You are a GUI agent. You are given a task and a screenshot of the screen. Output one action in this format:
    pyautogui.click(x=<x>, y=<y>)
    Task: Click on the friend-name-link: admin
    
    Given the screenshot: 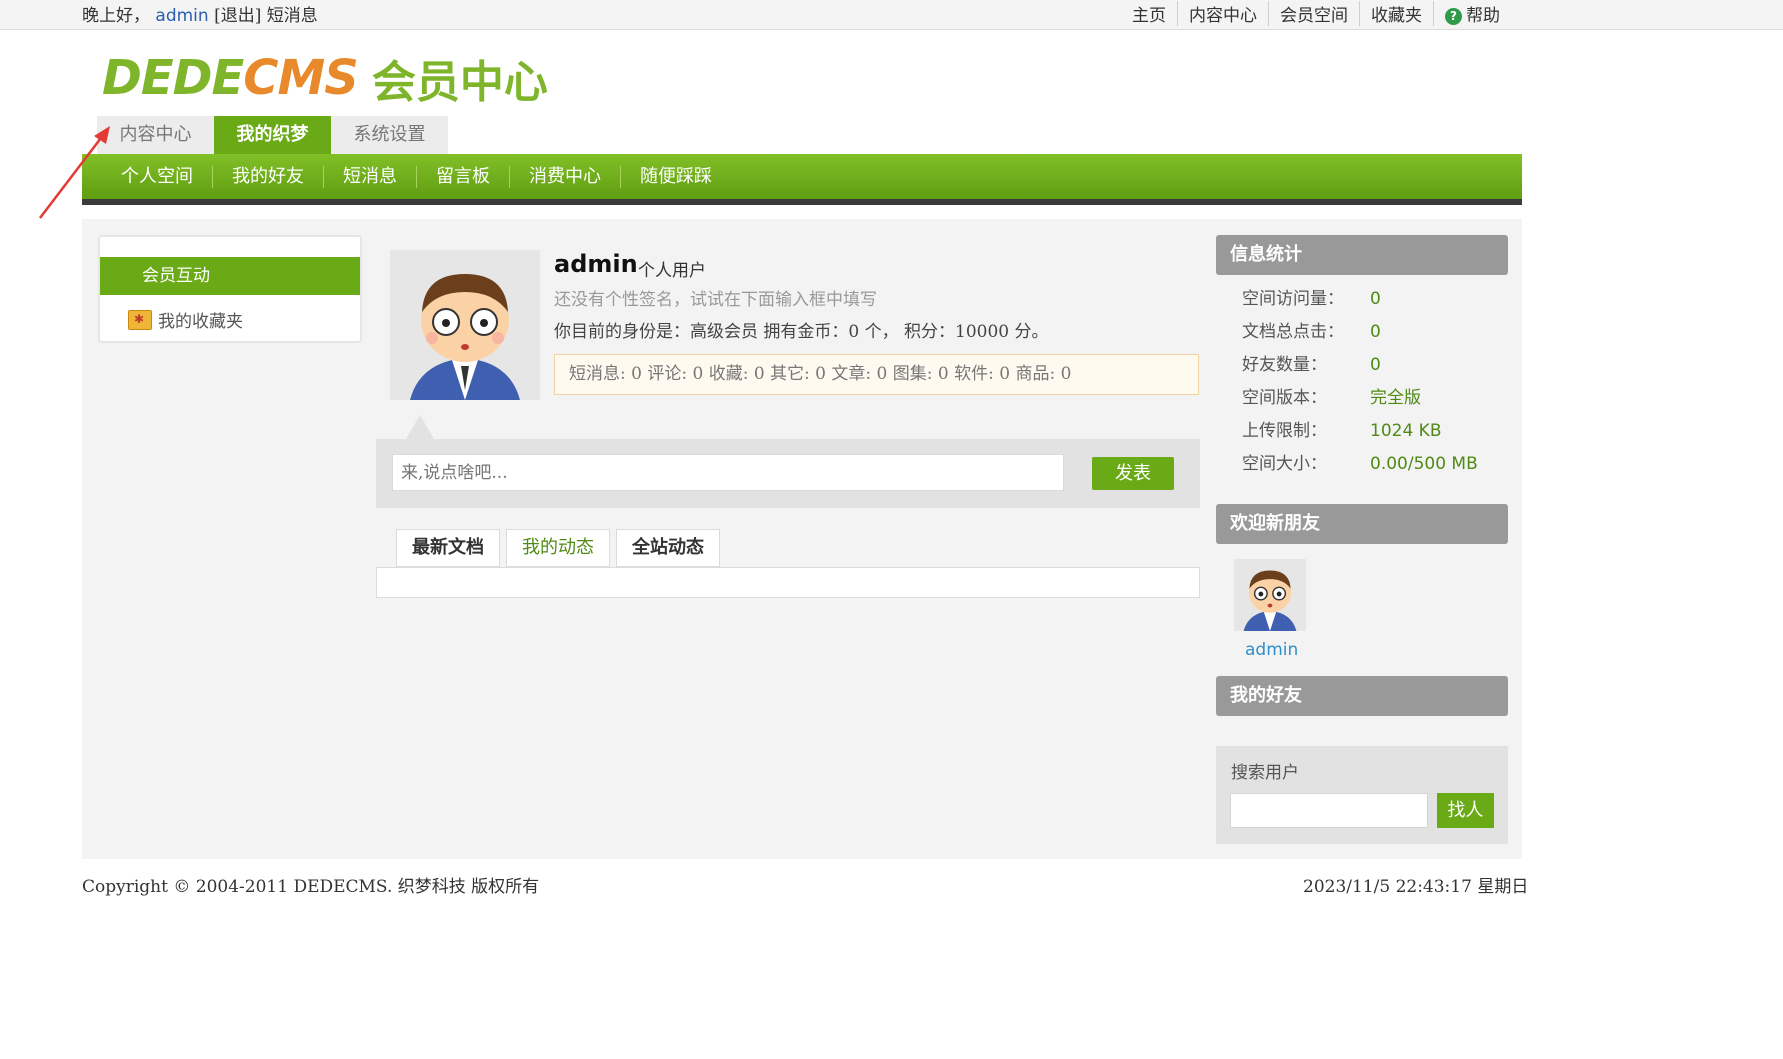 What is the action you would take?
    pyautogui.click(x=1271, y=650)
    